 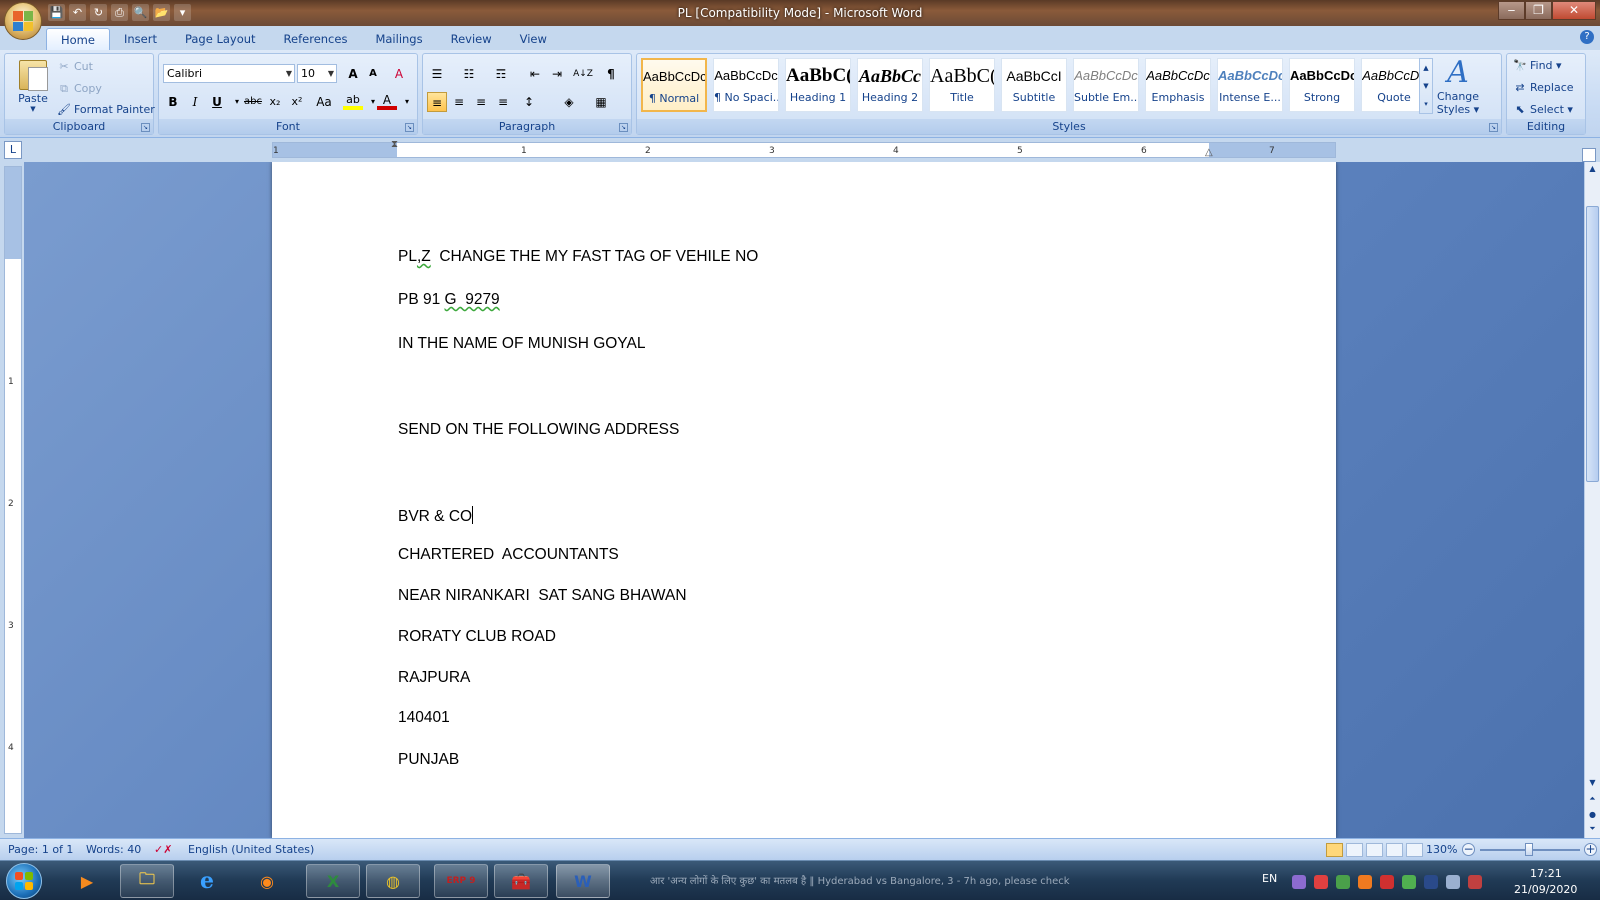 I want to click on tally-erp-icon: ERP 9, so click(x=461, y=881).